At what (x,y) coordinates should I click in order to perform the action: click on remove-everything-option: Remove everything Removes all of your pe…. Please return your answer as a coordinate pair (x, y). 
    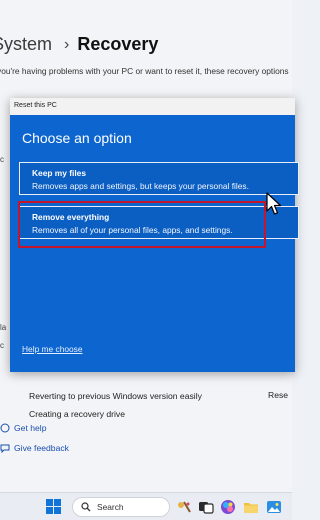
    Looking at the image, I should click on (159, 222).